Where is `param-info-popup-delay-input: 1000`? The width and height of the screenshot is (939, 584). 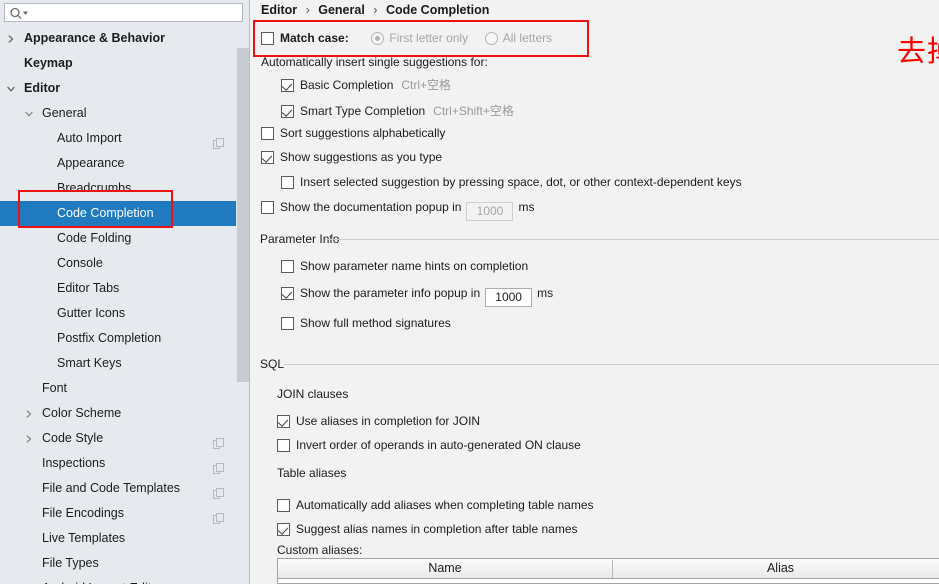 param-info-popup-delay-input: 1000 is located at coordinates (509, 297).